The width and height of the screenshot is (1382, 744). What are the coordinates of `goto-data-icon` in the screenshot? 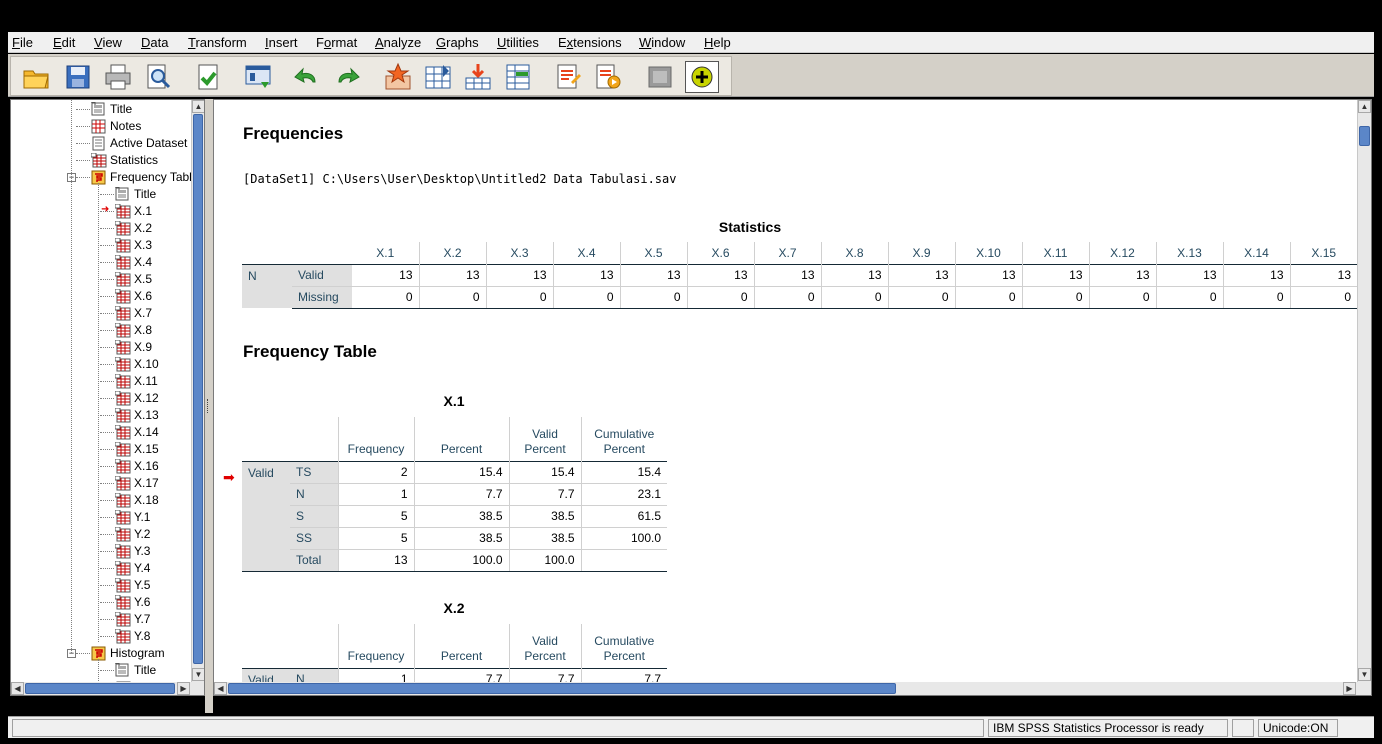 It's located at (398, 77).